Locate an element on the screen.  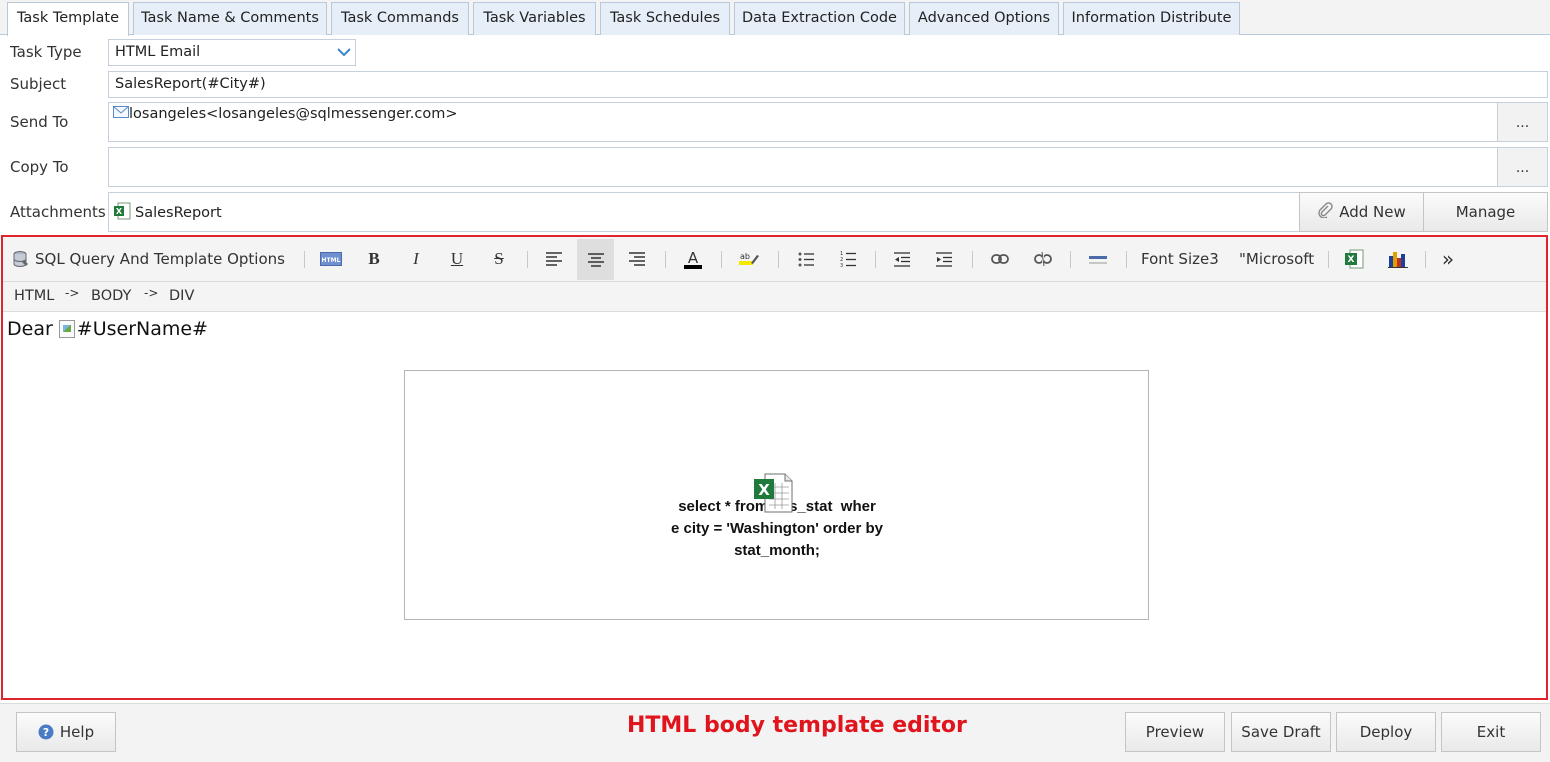
breadcrumb-item-html: HTML is located at coordinates (34, 296).